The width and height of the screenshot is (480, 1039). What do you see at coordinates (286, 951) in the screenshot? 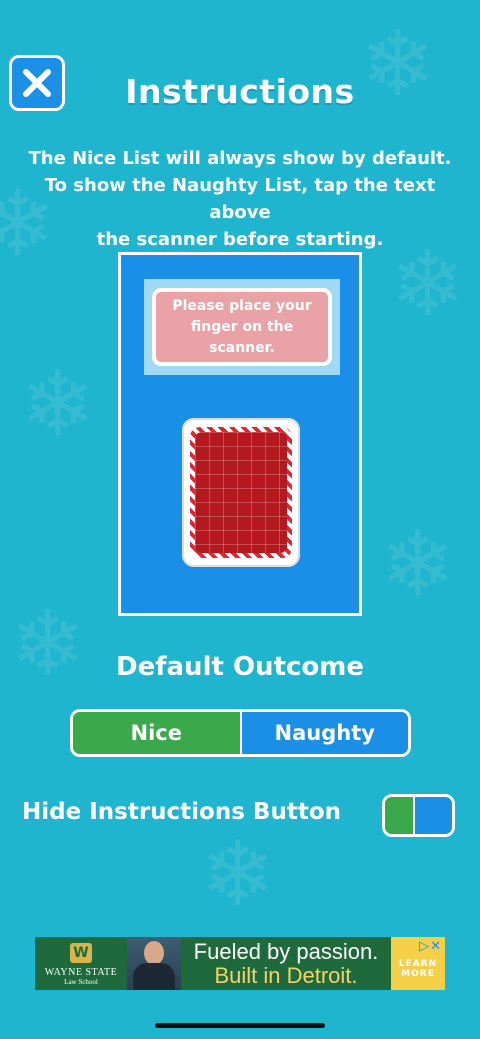
I see `ad-line-1: Fueled by passion.` at bounding box center [286, 951].